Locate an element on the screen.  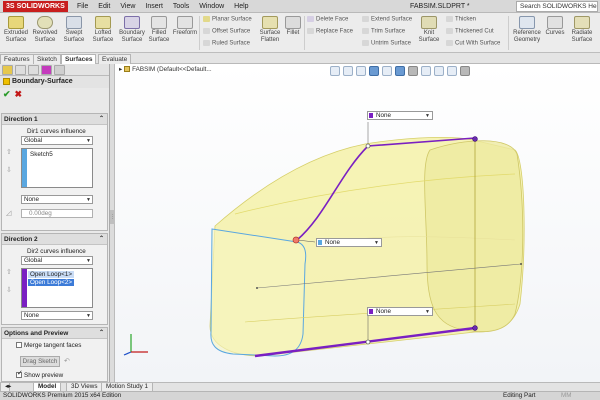
menu-edit: Edit is located at coordinates (104, 6).